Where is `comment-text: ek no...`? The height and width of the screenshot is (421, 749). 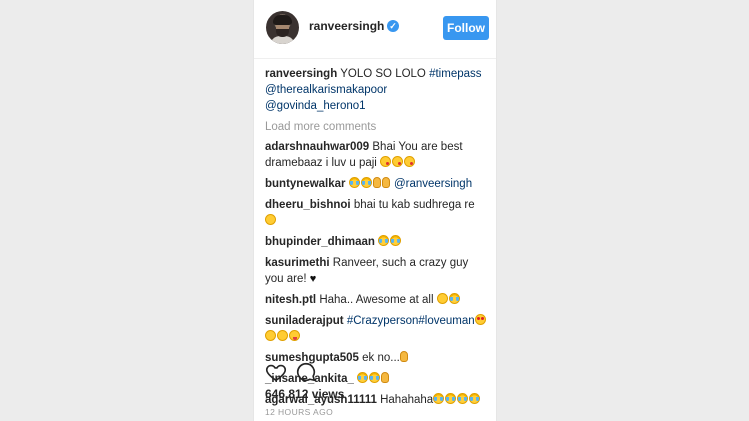 comment-text: ek no... is located at coordinates (381, 358).